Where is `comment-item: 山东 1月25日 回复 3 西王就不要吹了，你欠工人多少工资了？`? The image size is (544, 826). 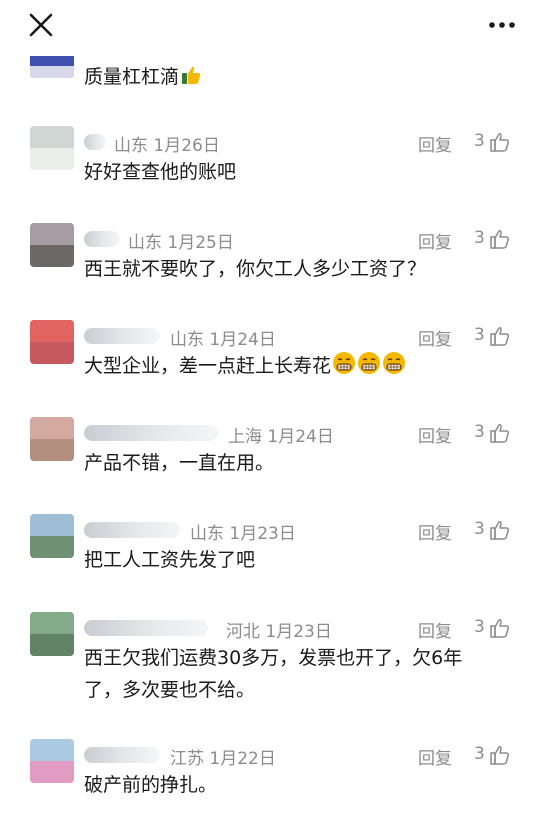 comment-item: 山东 1月25日 回复 3 西王就不要吹了，你欠工人多少工资了？ is located at coordinates (272, 255).